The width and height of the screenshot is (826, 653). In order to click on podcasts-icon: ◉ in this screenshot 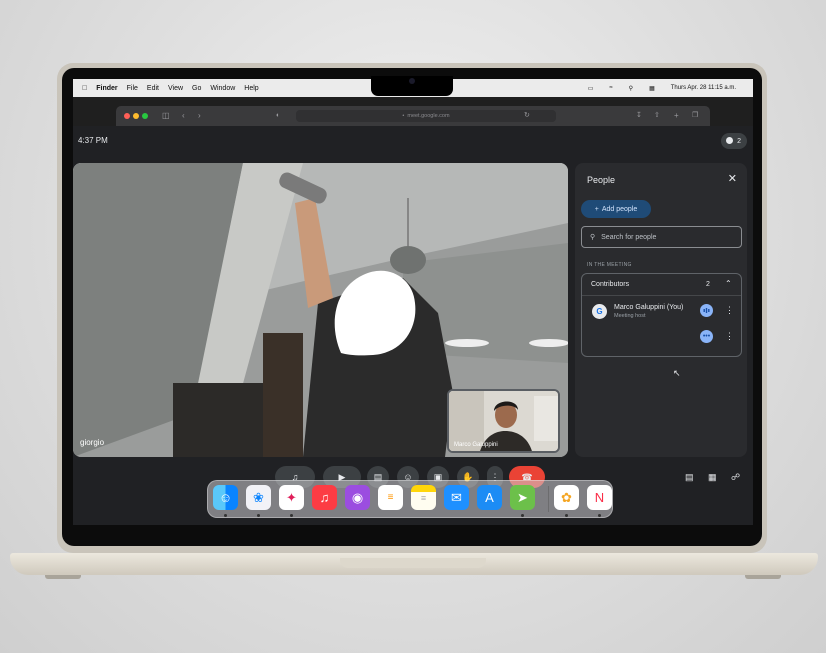, I will do `click(357, 497)`.